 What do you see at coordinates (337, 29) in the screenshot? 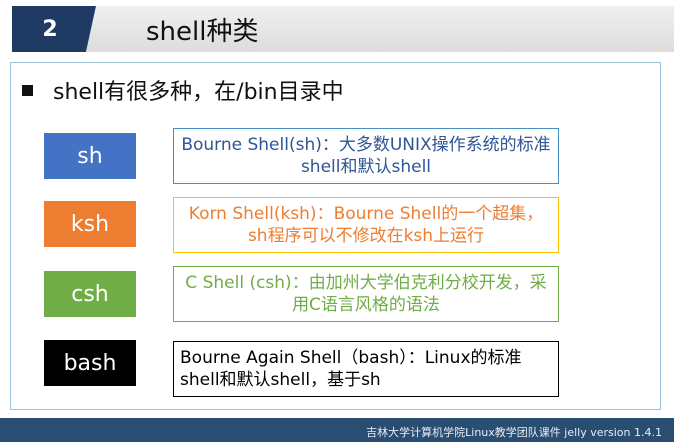
I see `title-bar: 2 shell种类` at bounding box center [337, 29].